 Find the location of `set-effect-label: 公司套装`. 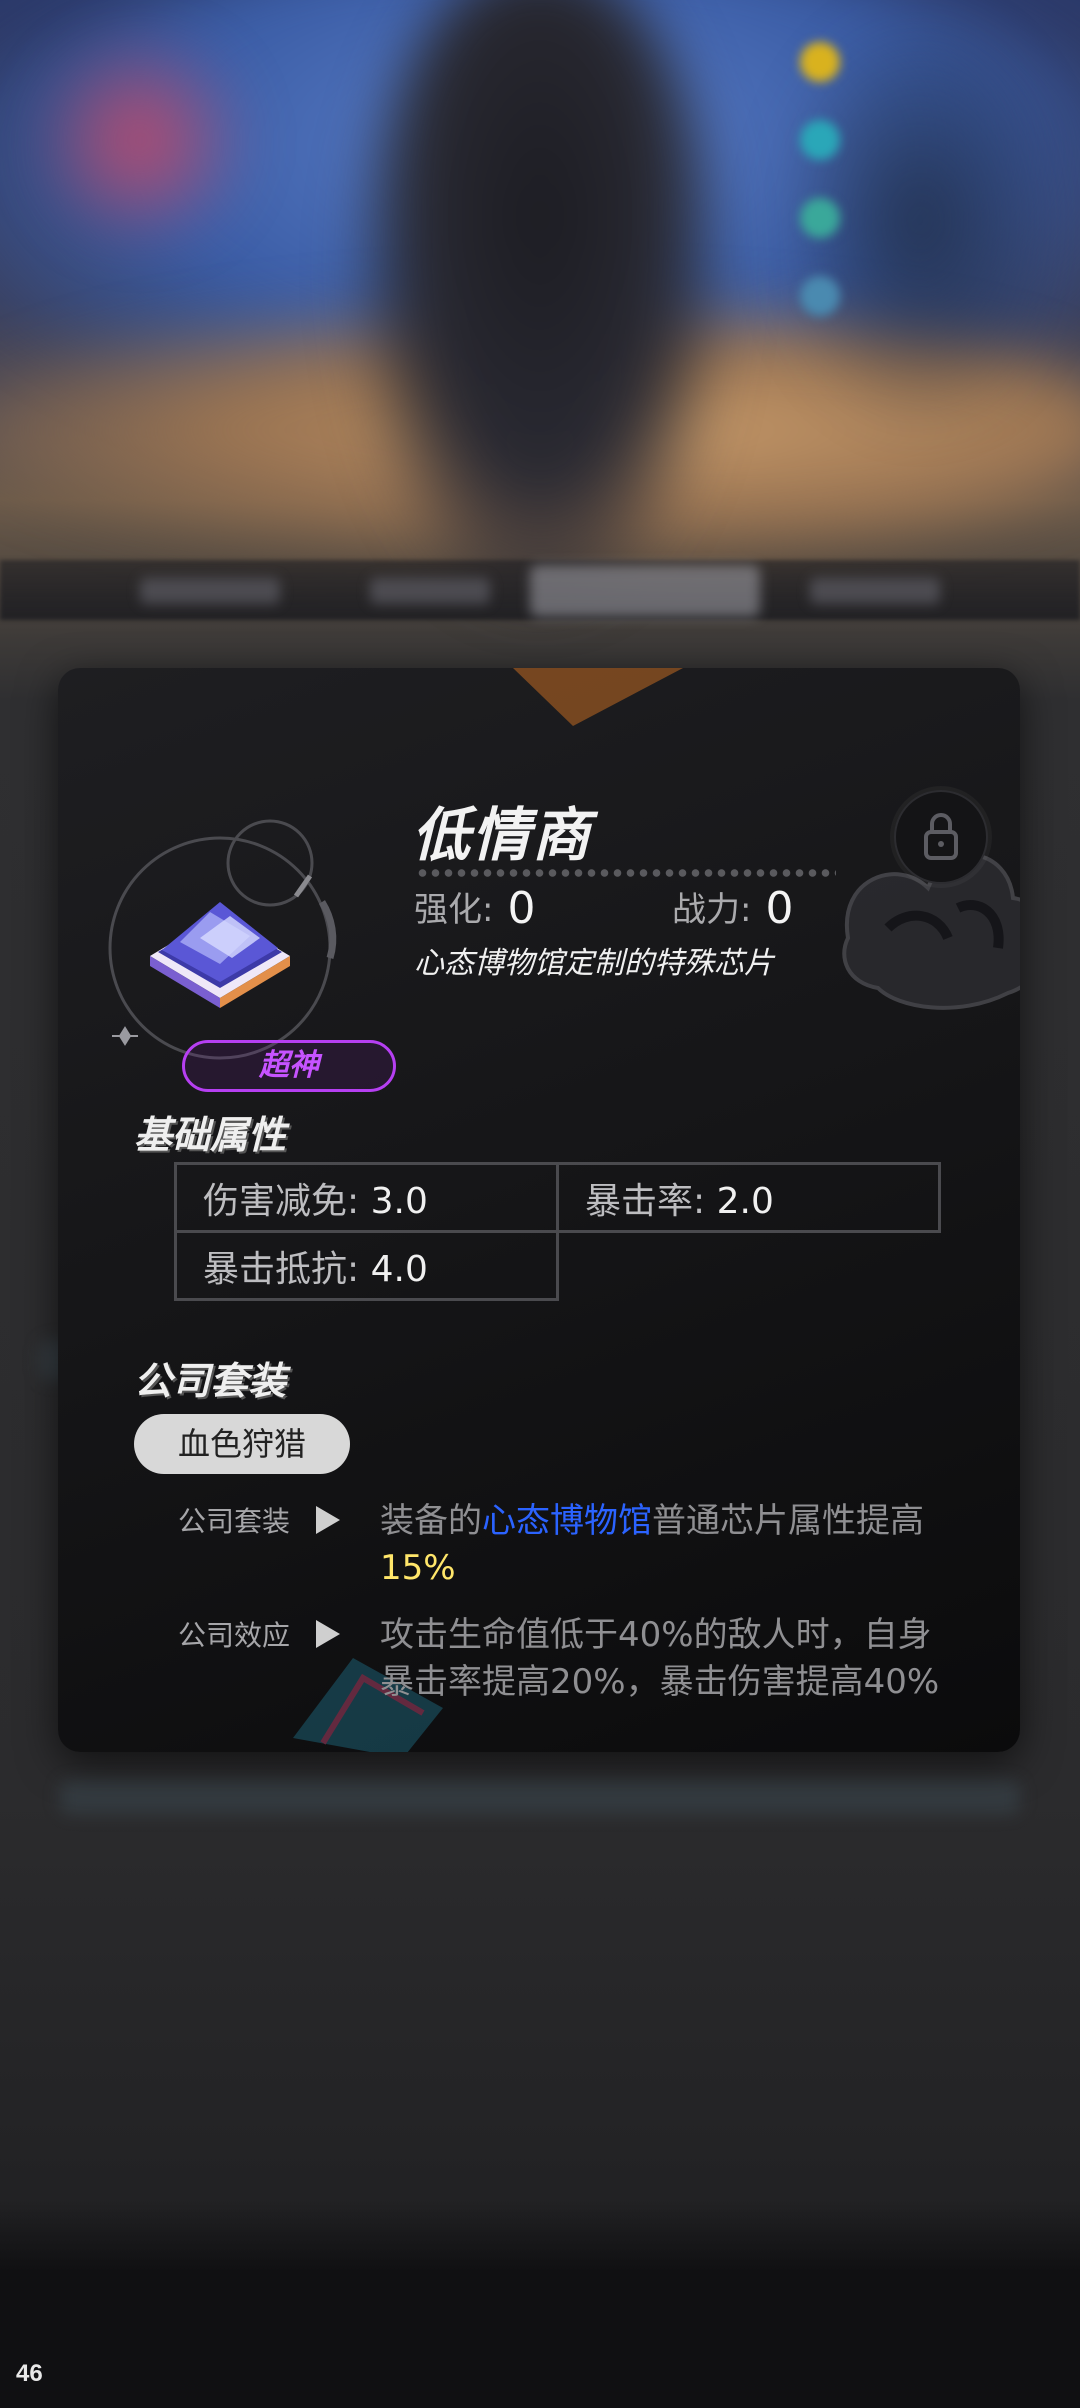

set-effect-label: 公司套装 is located at coordinates (234, 1521).